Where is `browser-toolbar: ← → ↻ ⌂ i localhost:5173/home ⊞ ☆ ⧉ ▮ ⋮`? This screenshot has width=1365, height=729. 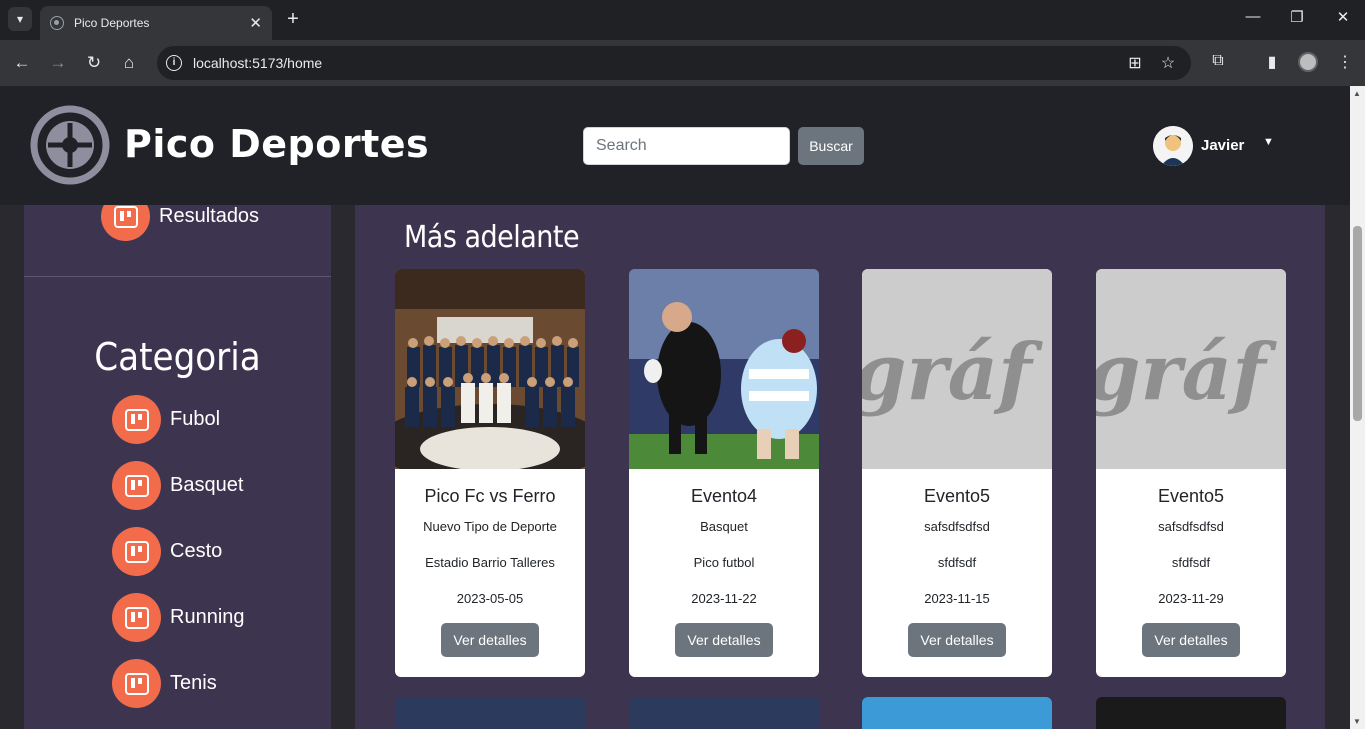
browser-toolbar: ← → ↻ ⌂ i localhost:5173/home ⊞ ☆ ⧉ ▮ ⋮ is located at coordinates (682, 63).